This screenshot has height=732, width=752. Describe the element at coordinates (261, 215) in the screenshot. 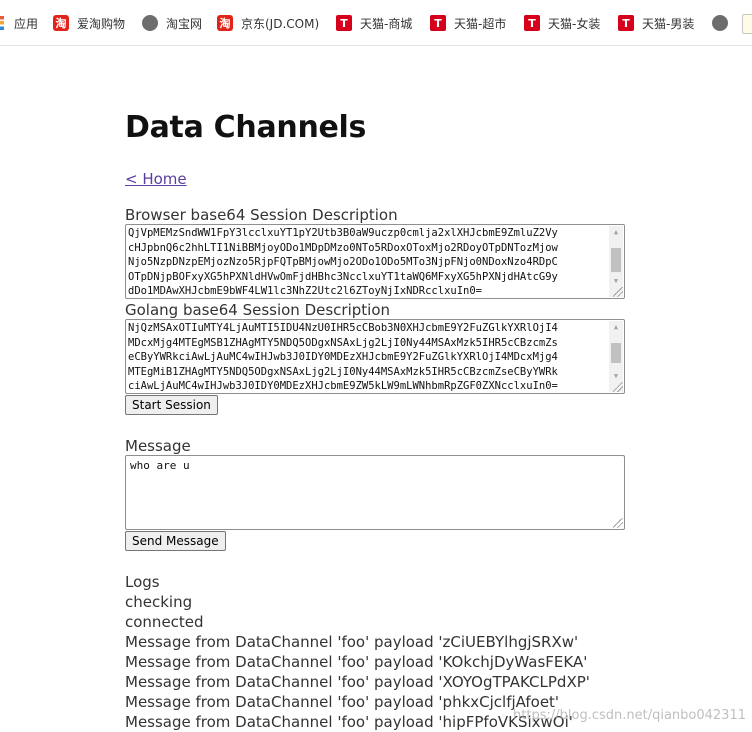

I see `browser-sd-label: Browser base64 Session Description` at that location.